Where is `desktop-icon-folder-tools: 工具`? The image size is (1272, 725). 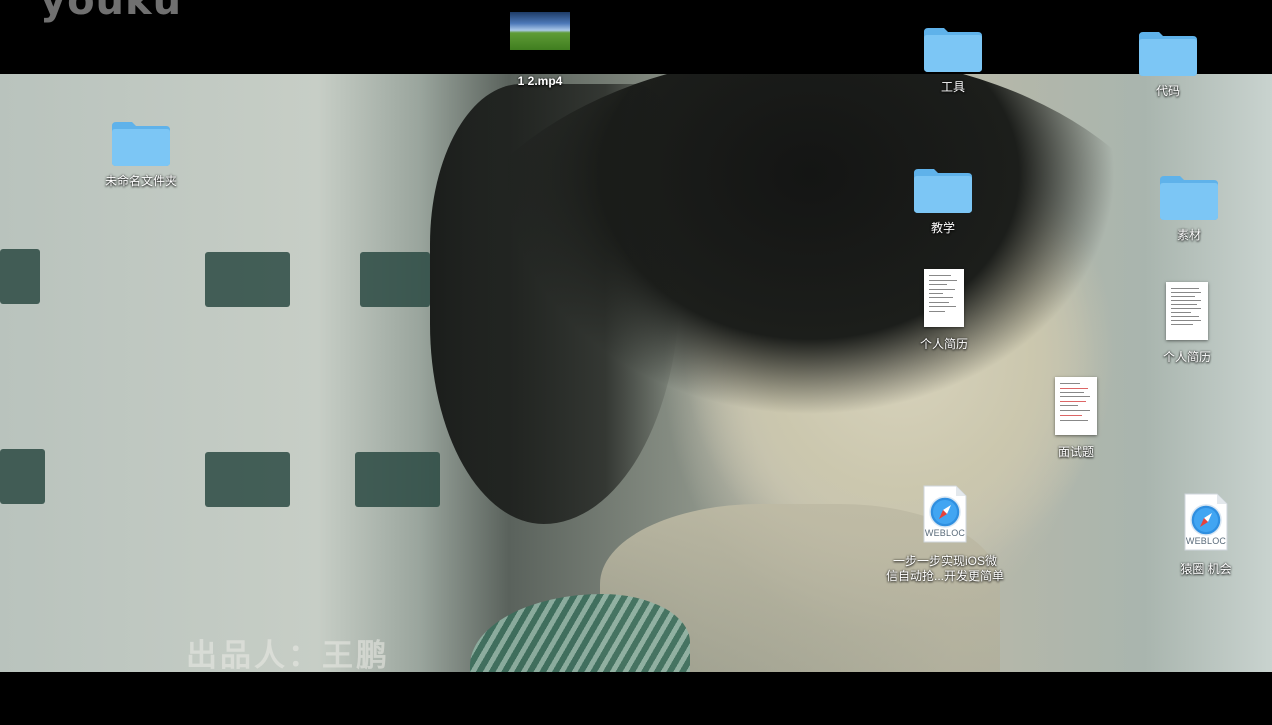 desktop-icon-folder-tools: 工具 is located at coordinates (953, 59).